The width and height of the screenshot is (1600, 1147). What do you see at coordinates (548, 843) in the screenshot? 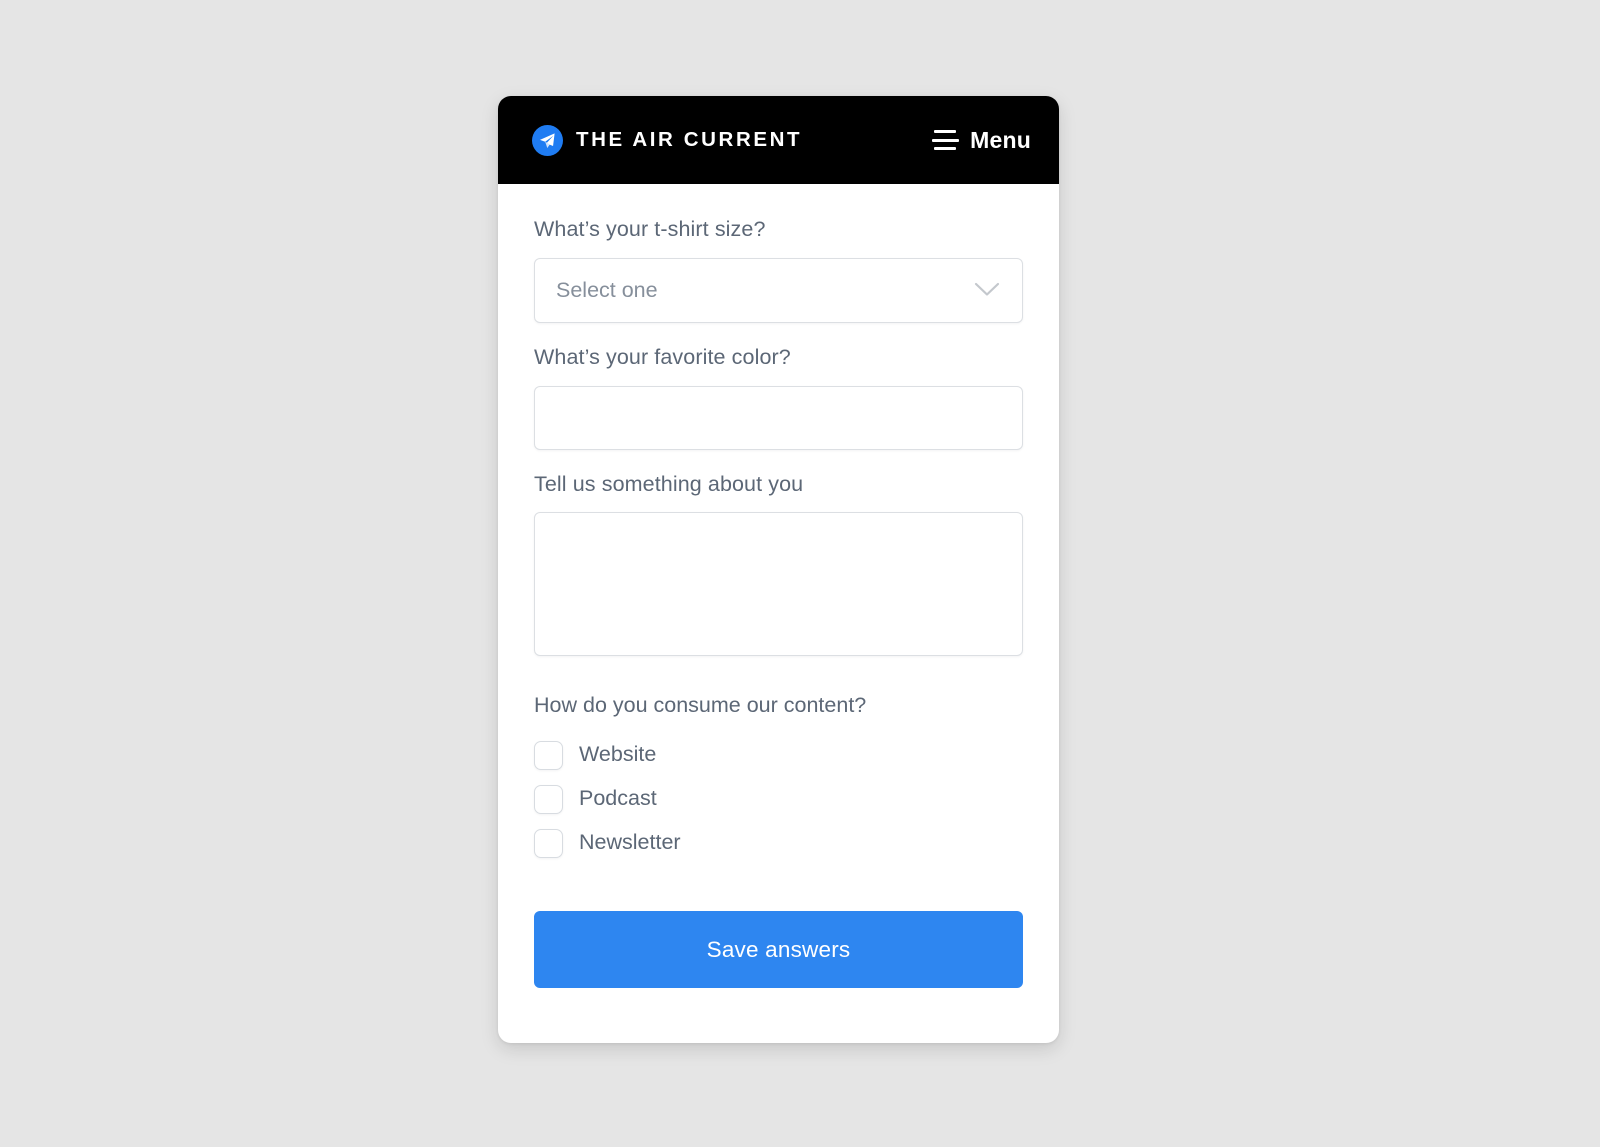
I see `checkbox-newsletter` at bounding box center [548, 843].